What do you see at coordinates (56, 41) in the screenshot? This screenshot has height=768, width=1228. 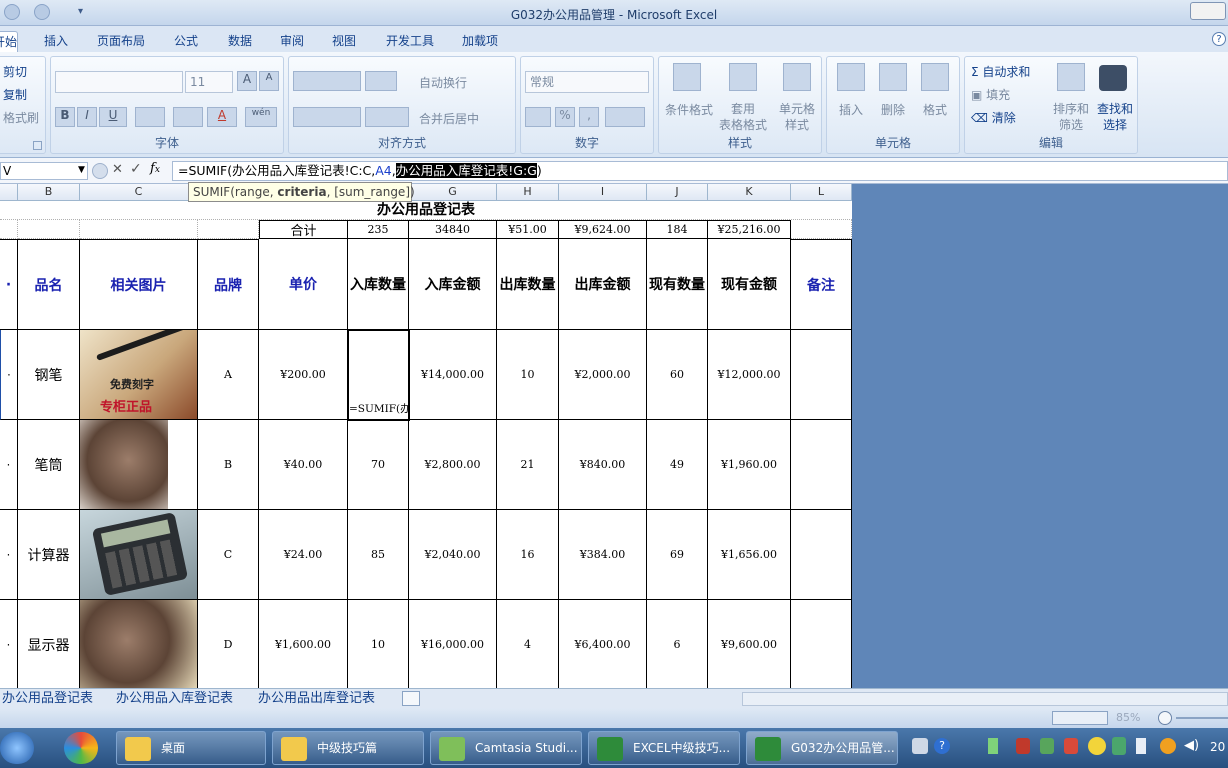 I see `tab-insert: 插入` at bounding box center [56, 41].